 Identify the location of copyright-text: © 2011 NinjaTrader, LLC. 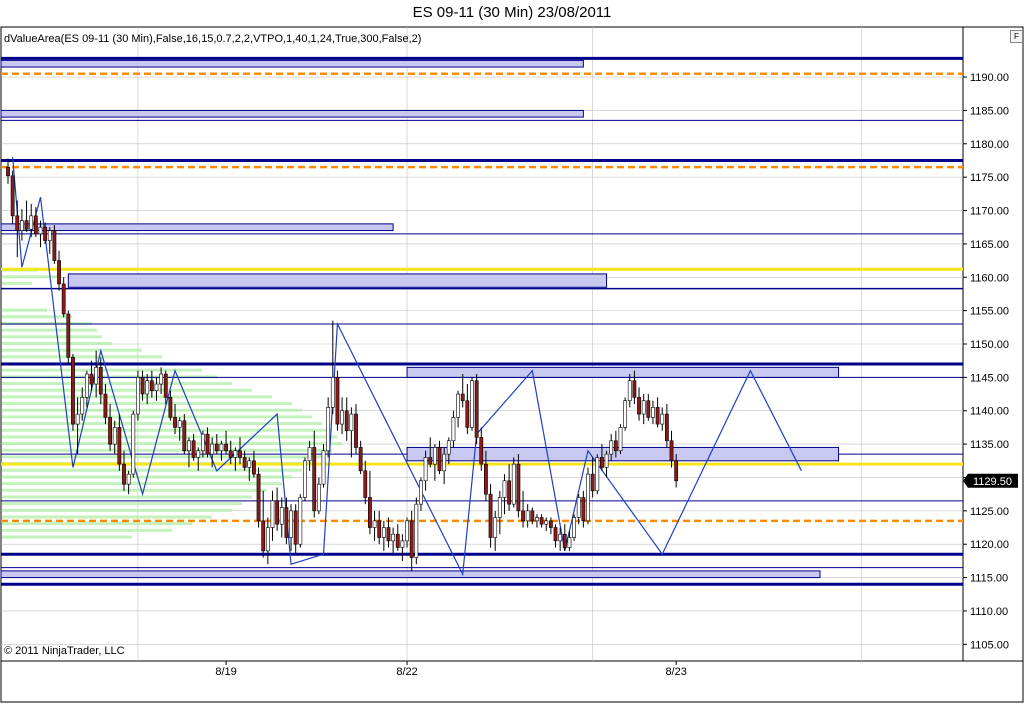
(64, 651).